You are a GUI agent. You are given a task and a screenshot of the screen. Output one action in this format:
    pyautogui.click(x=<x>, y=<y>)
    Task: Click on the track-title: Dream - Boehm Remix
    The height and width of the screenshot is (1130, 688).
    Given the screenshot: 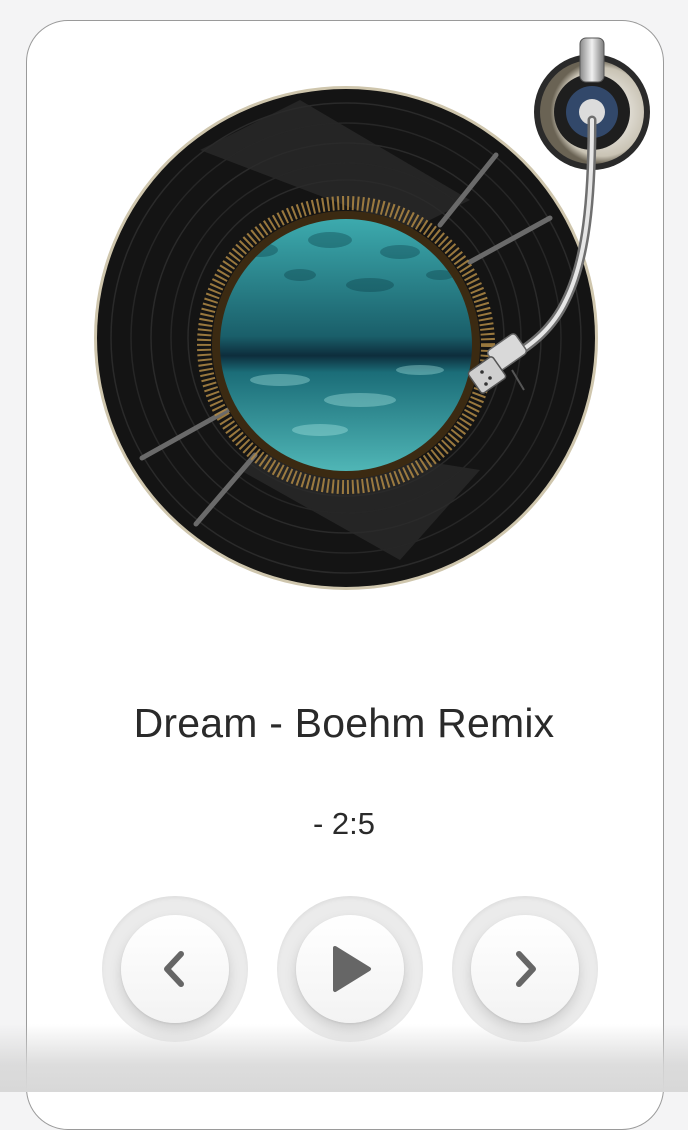 What is the action you would take?
    pyautogui.click(x=344, y=723)
    